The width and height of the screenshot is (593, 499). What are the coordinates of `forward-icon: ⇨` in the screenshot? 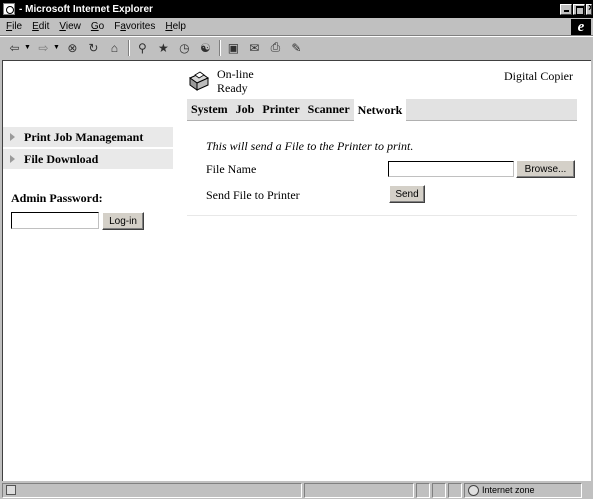 It's located at (43, 48).